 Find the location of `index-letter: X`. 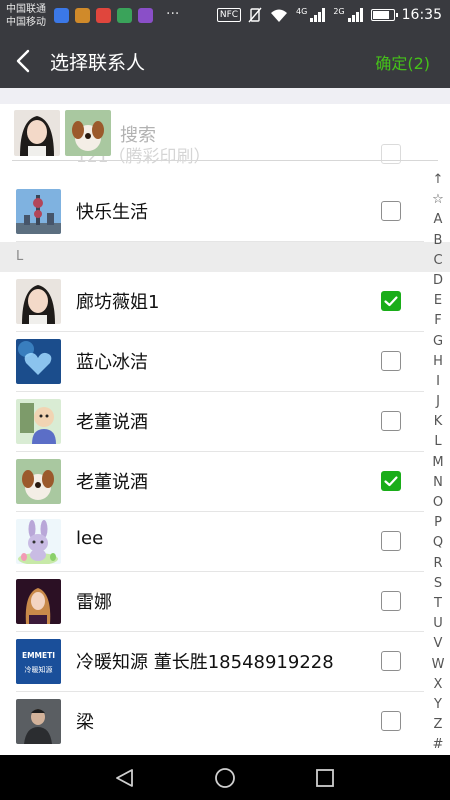

index-letter: X is located at coordinates (438, 685).